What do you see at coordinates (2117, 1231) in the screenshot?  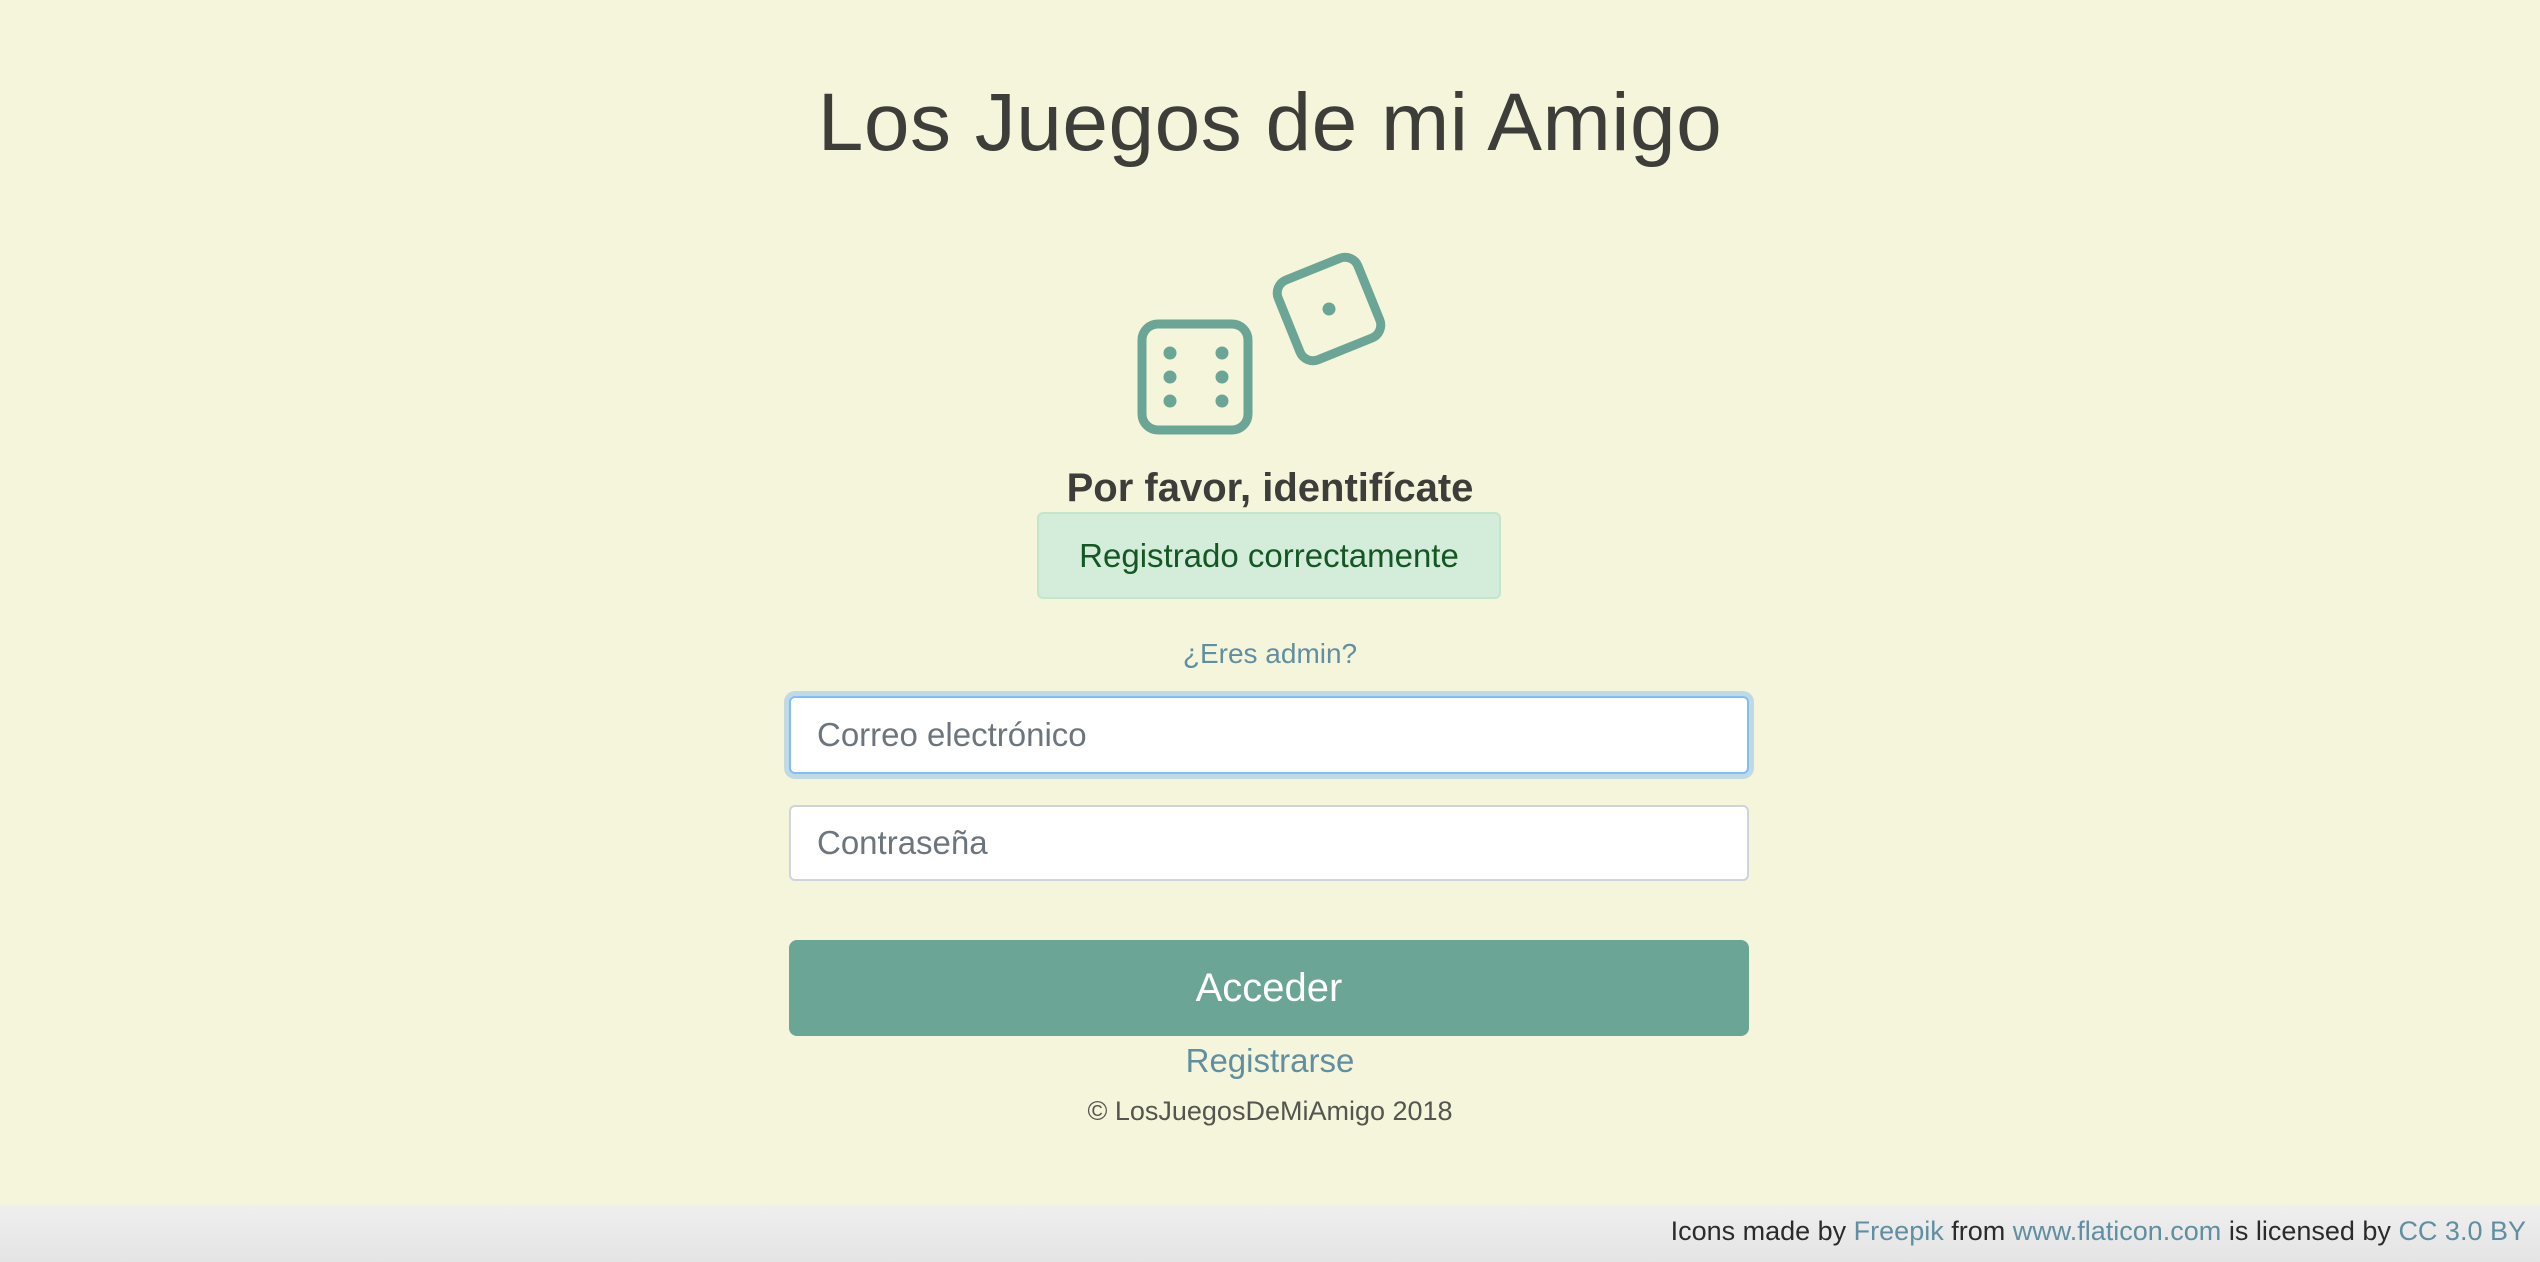 I see `flaticon-link: www.flaticon.com` at bounding box center [2117, 1231].